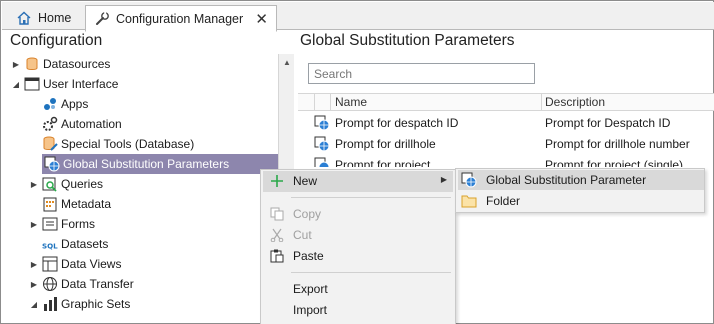 The height and width of the screenshot is (324, 714). Describe the element at coordinates (358, 256) in the screenshot. I see `menu-item-paste: Paste` at that location.